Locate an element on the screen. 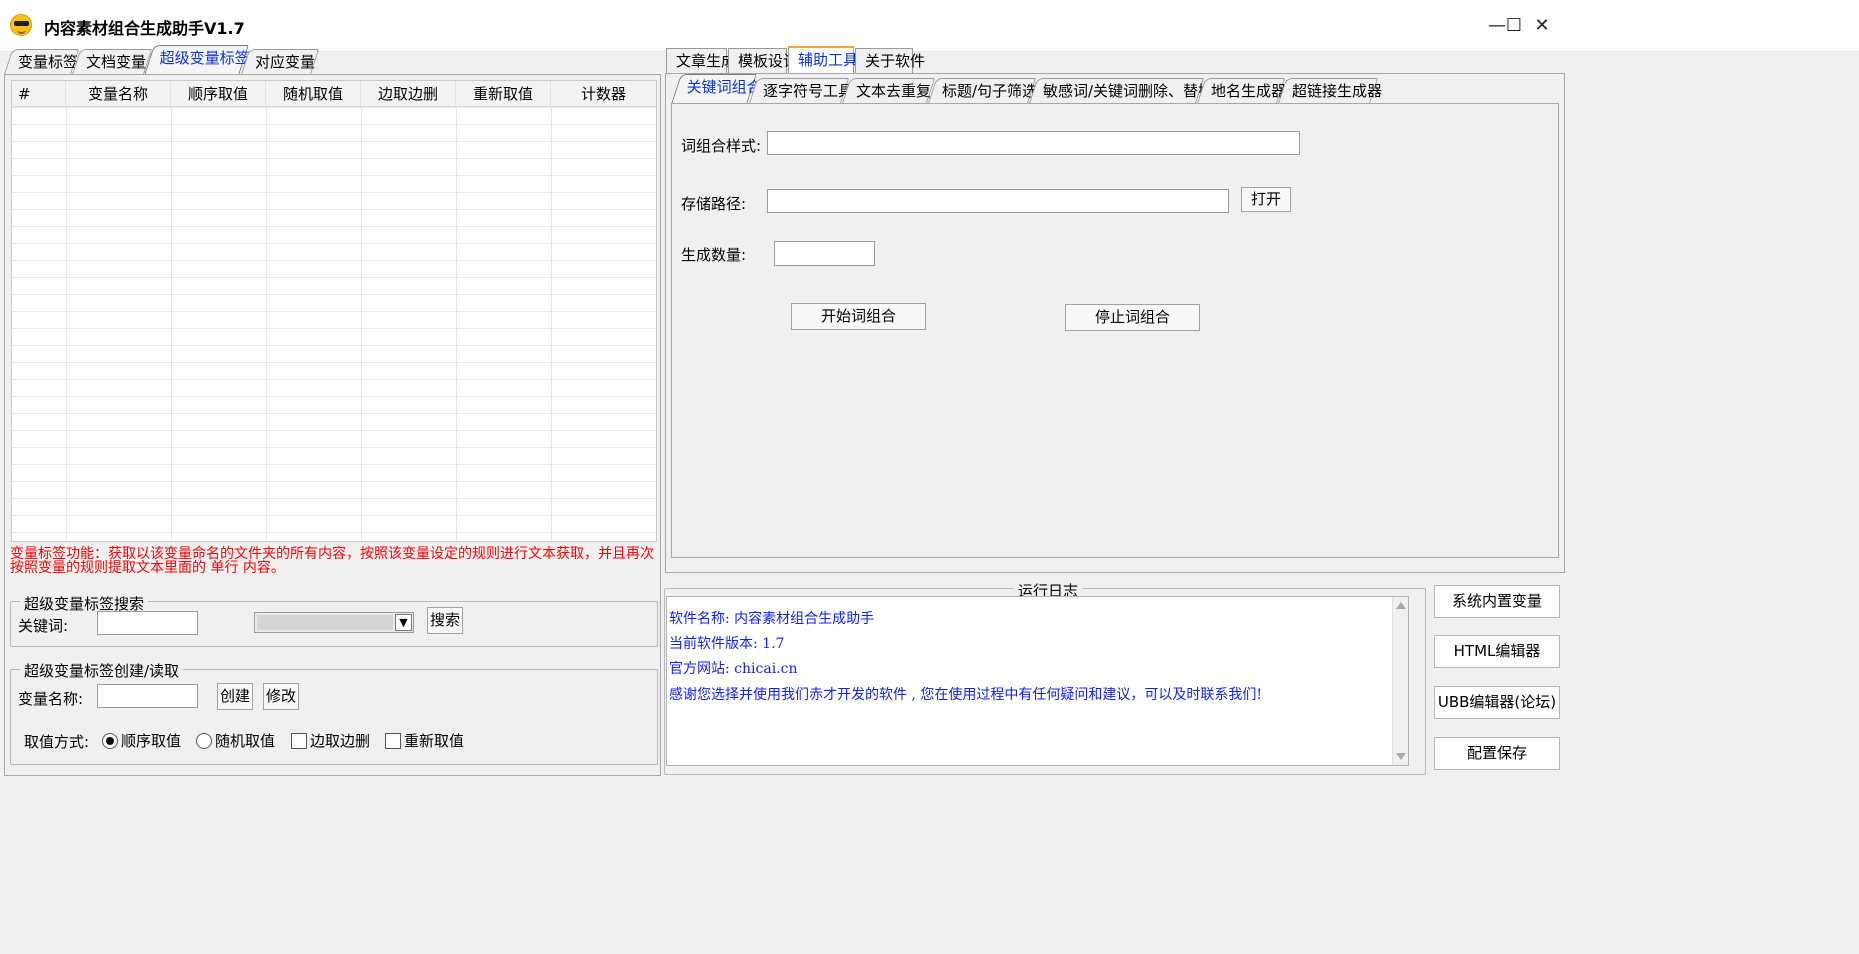 The width and height of the screenshot is (1859, 954). col-variable-name: 变量名称 is located at coordinates (118, 93).